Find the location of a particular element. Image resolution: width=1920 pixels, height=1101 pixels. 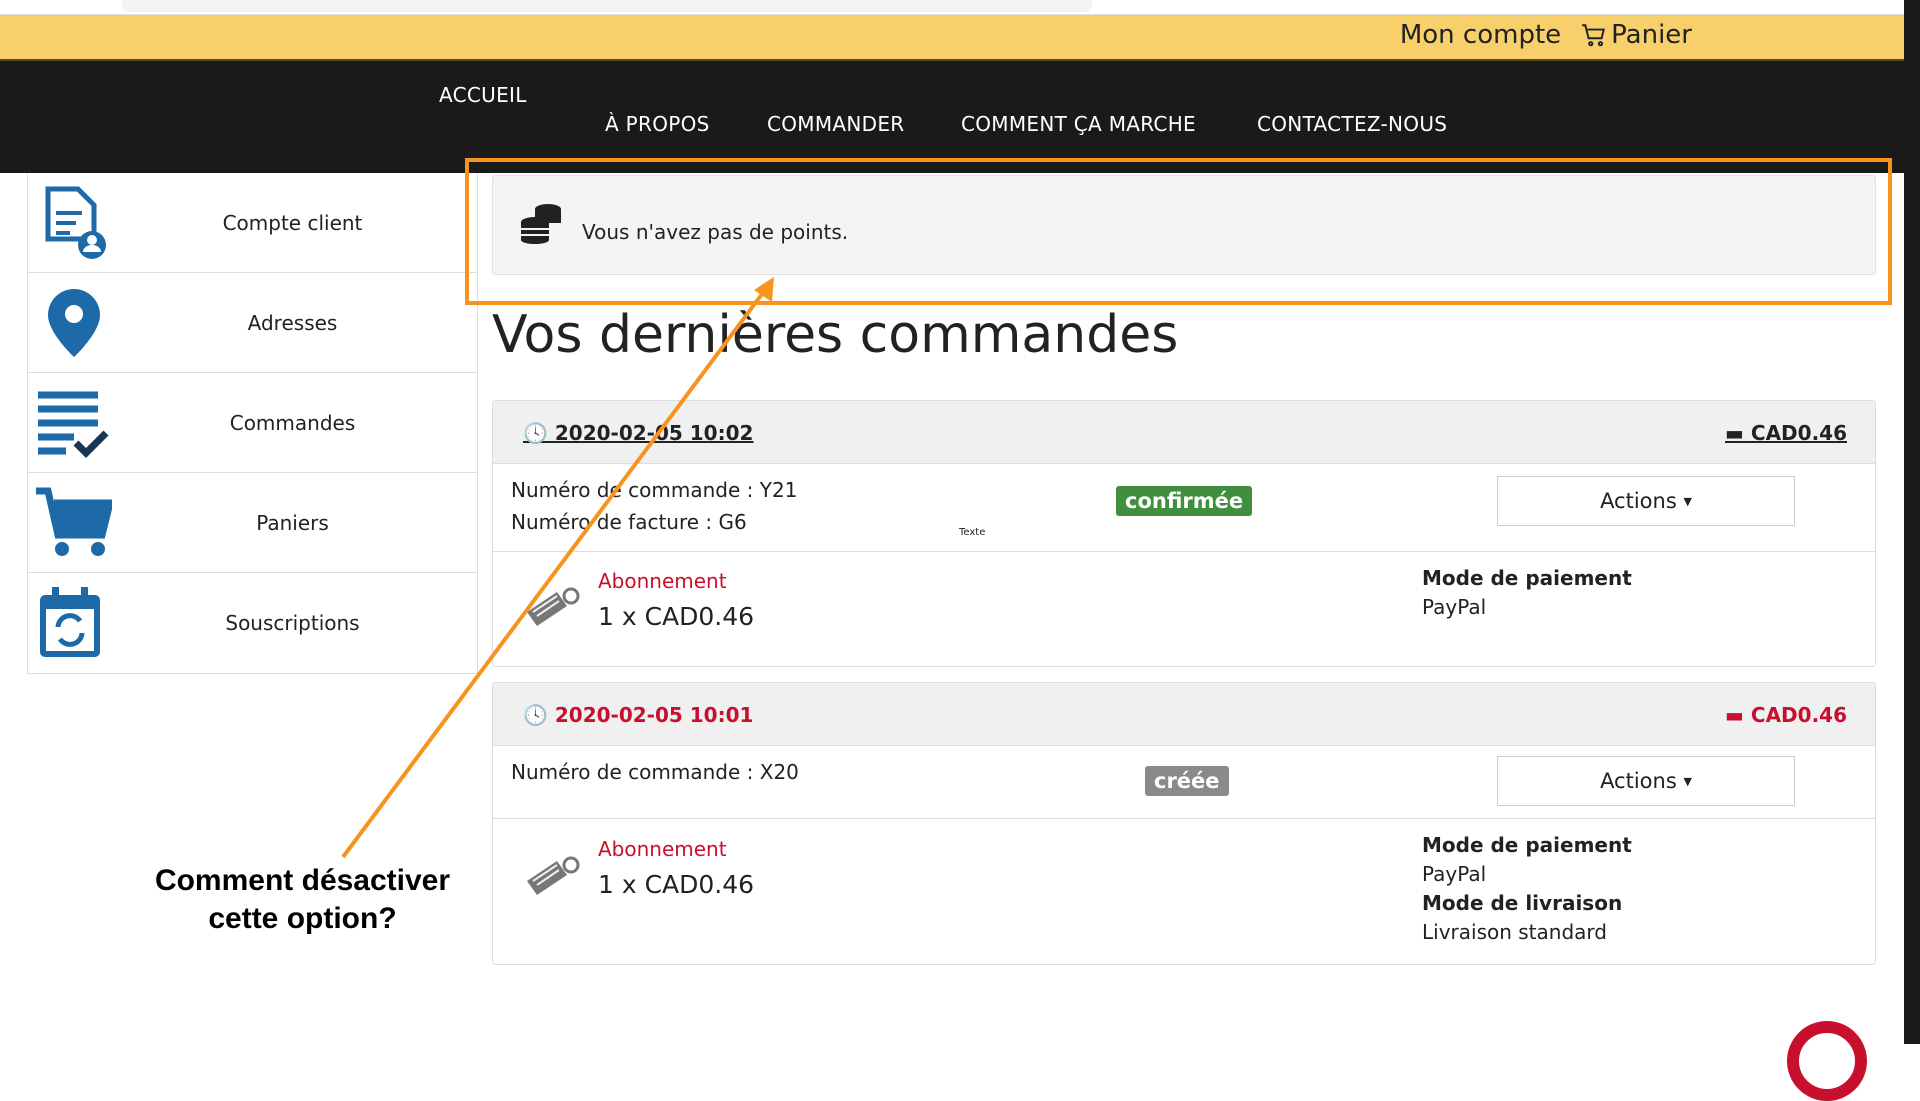

page-title: Vos dernières commandes is located at coordinates (835, 335).